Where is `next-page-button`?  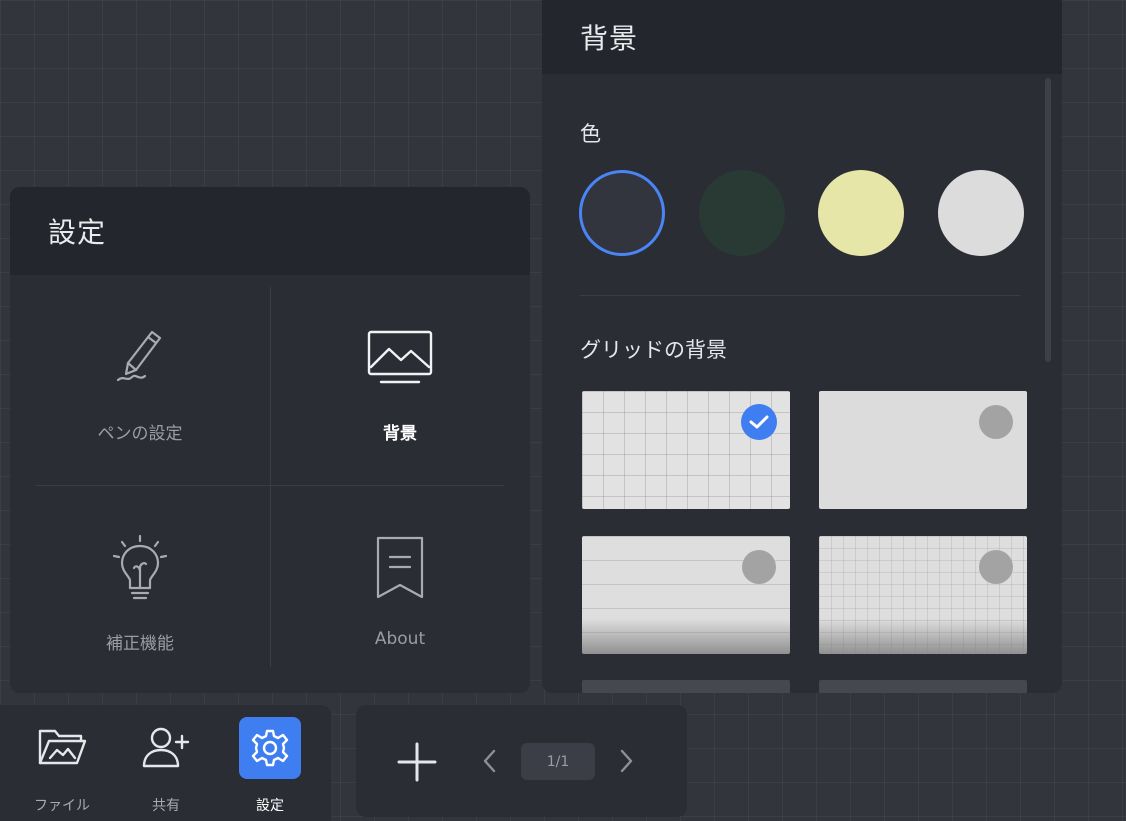
next-page-button is located at coordinates (626, 761).